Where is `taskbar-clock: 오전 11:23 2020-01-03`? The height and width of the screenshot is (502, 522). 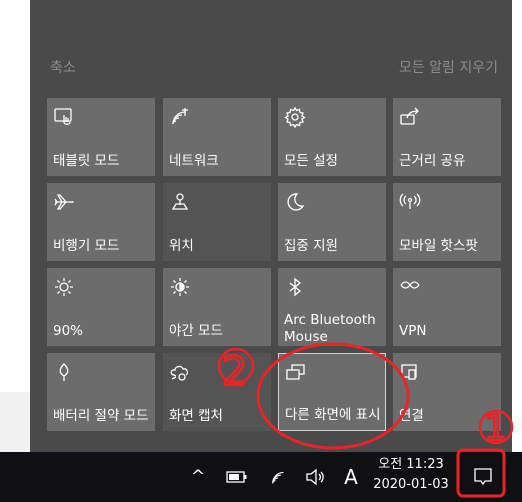
taskbar-clock: 오전 11:23 2020-01-03 is located at coordinates (411, 475).